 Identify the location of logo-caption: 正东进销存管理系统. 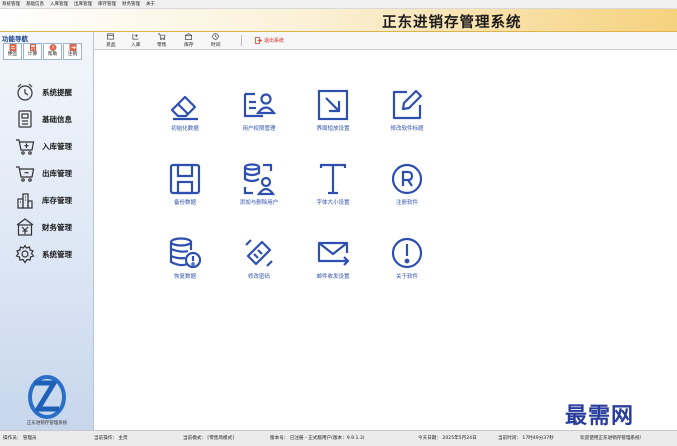
(47, 423).